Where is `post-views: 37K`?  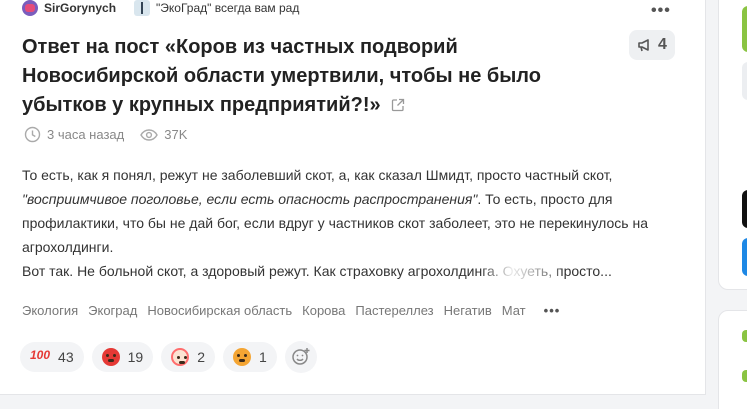 post-views: 37K is located at coordinates (163, 134).